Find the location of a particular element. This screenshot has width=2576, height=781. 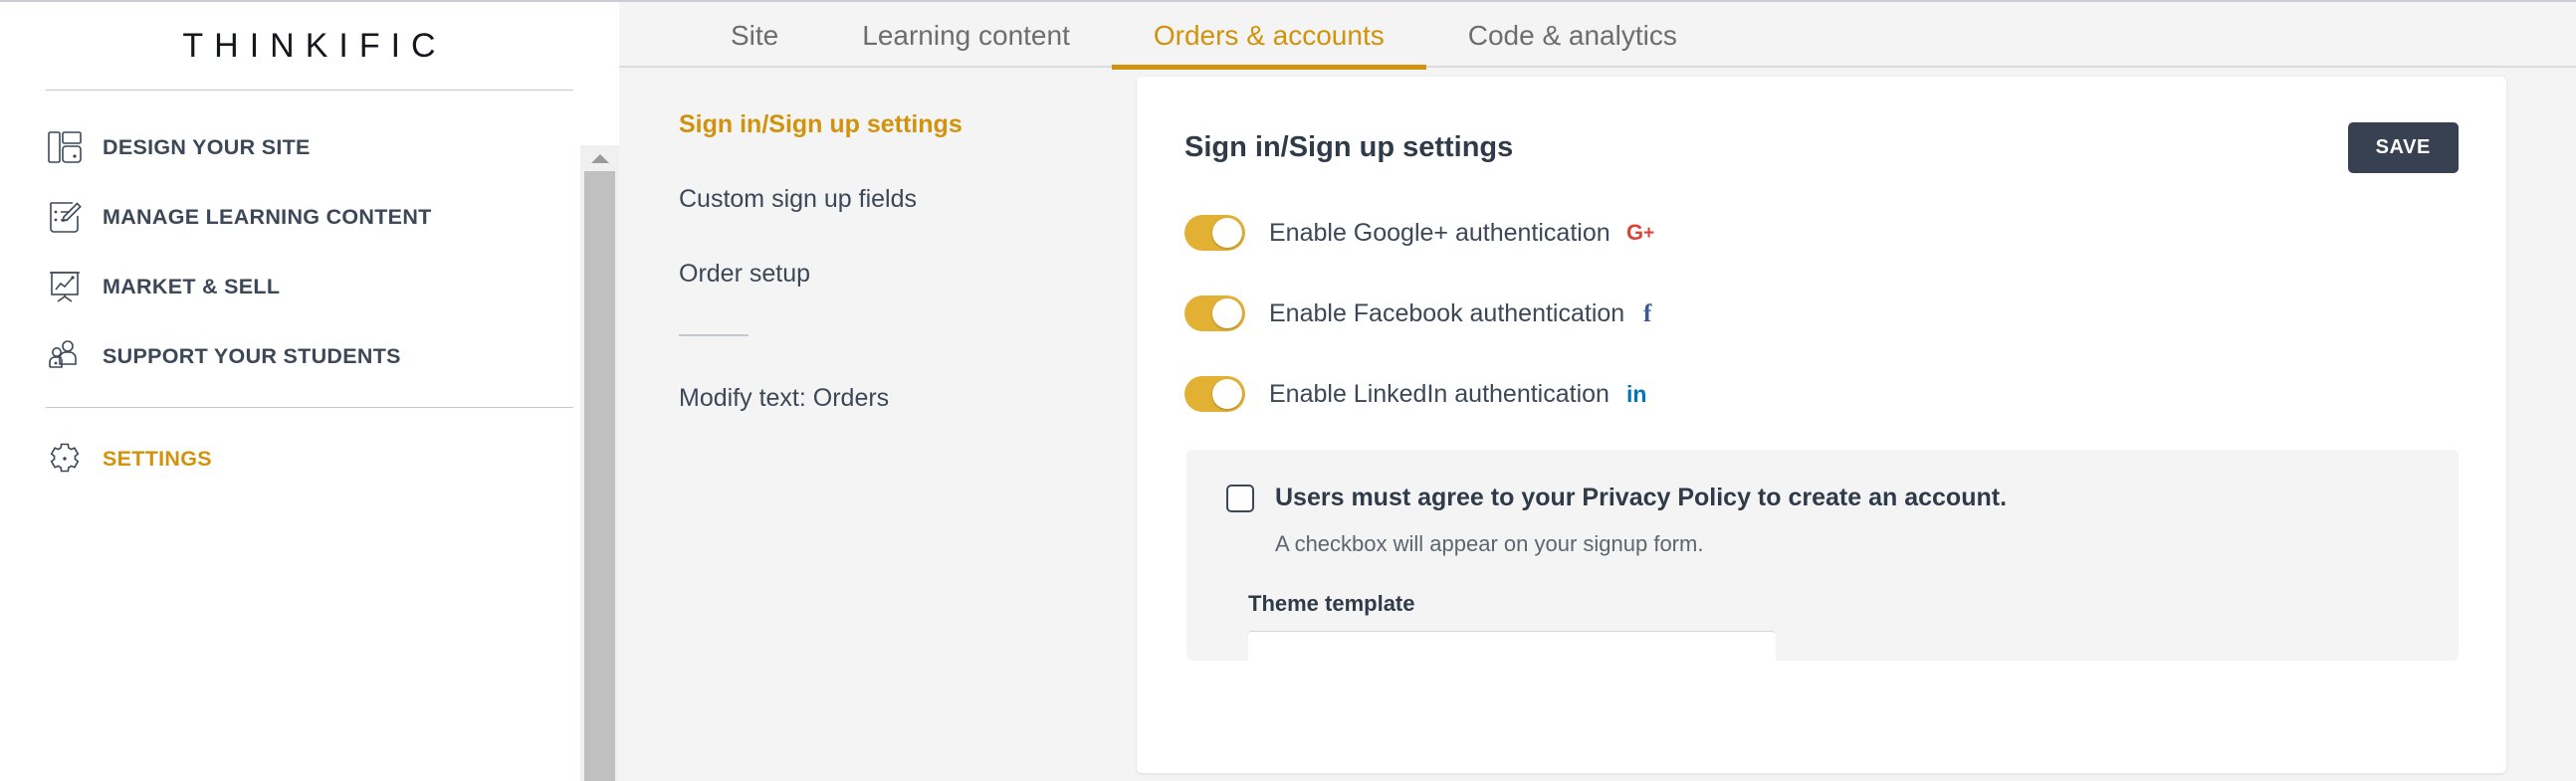

privacy-policy-checkbox is located at coordinates (1240, 498).